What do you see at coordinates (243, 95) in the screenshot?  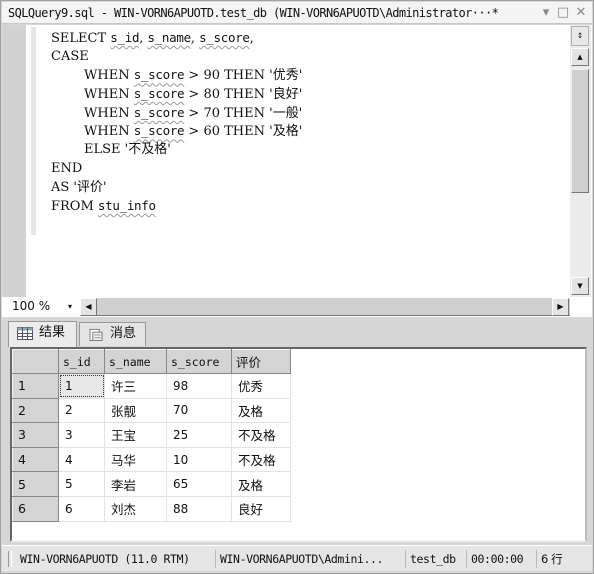 I see `code-token: > 80 THEN '良好'` at bounding box center [243, 95].